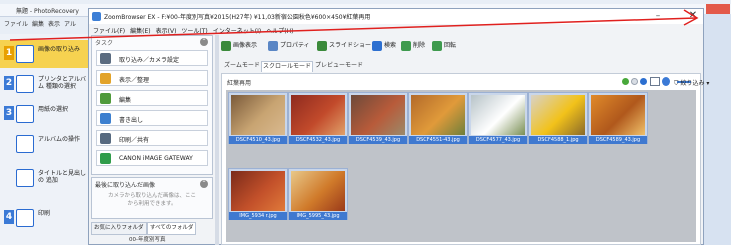 The image size is (731, 245). What do you see at coordinates (419, 45) in the screenshot?
I see `button-label: 削除` at bounding box center [419, 45].